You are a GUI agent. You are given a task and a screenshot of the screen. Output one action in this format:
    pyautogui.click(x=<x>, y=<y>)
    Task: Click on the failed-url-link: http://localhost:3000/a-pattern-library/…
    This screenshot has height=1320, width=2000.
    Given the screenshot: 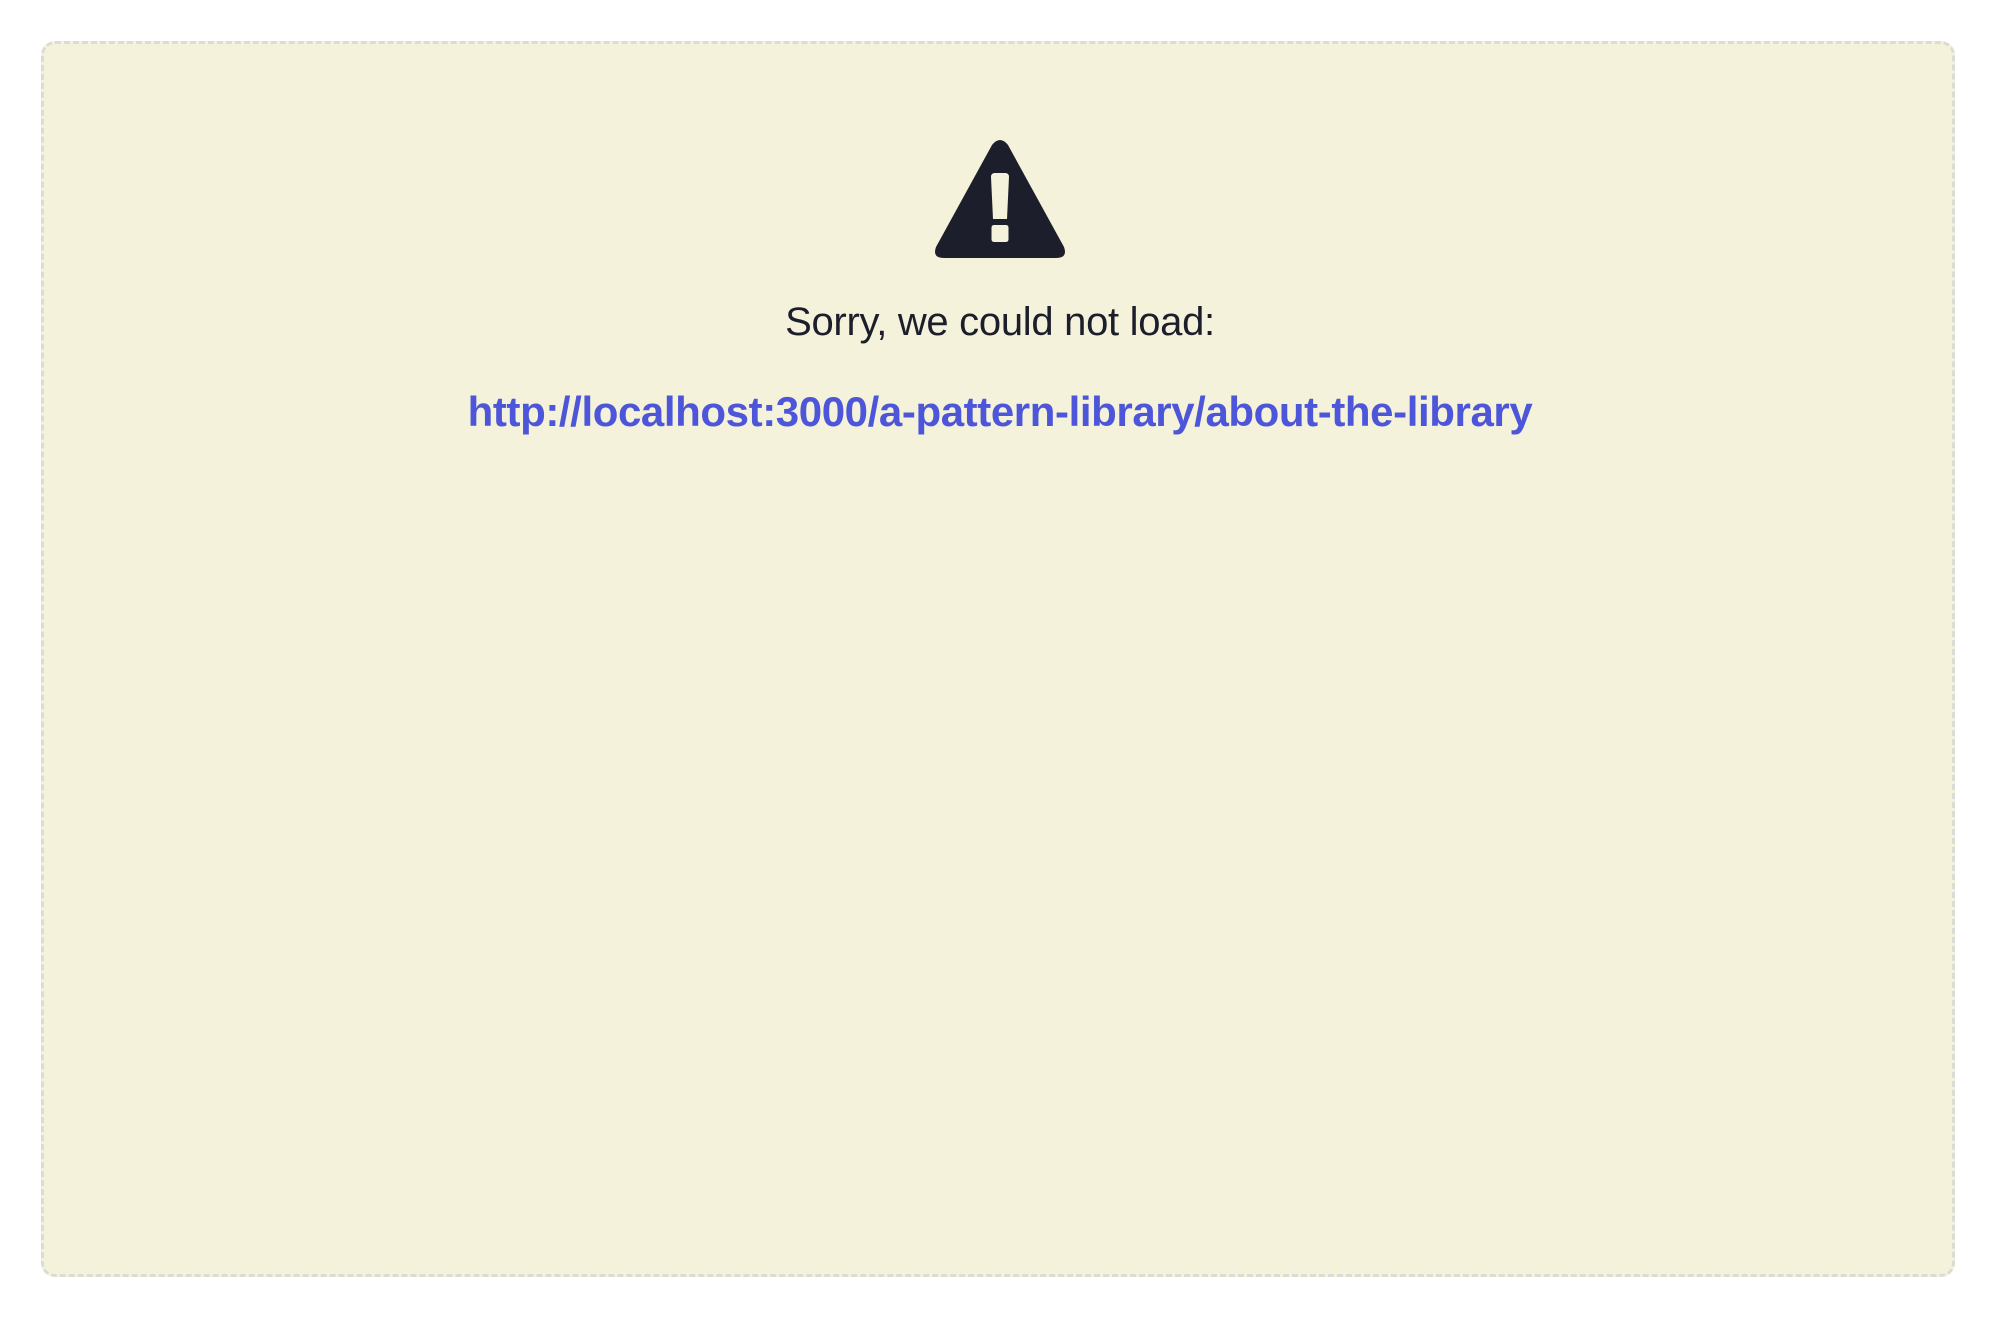 What is the action you would take?
    pyautogui.click(x=1000, y=412)
    